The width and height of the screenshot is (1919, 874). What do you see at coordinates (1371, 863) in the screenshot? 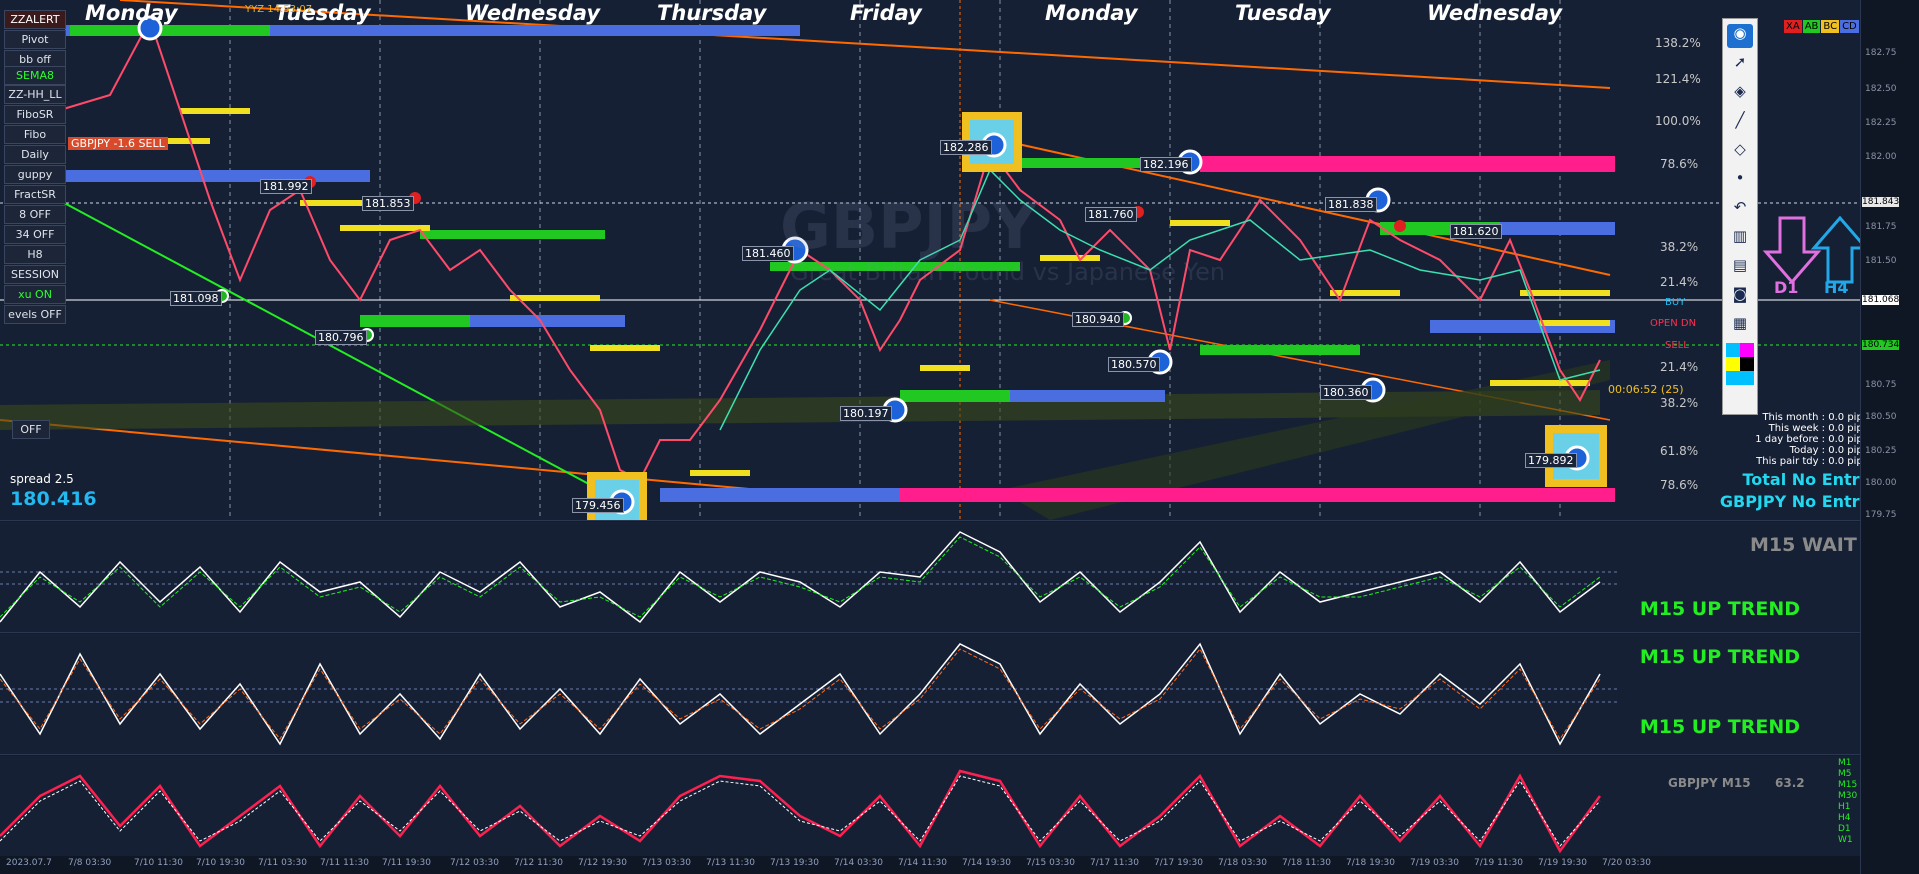
I see `time-tick: 7/18 19:30` at bounding box center [1371, 863].